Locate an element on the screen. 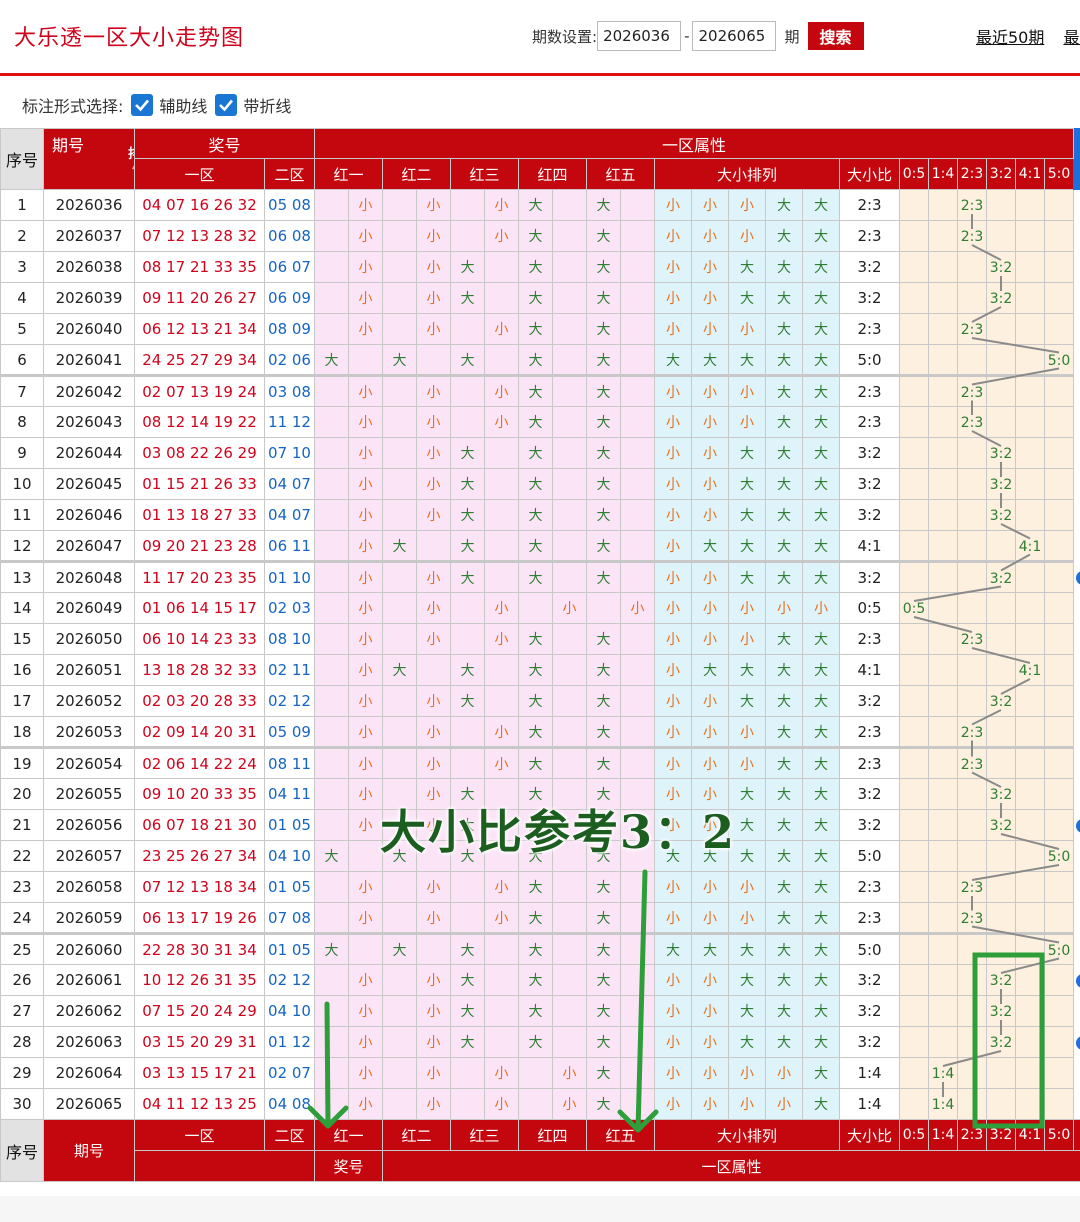 This screenshot has width=1080, height=1222. start-period-input is located at coordinates (639, 36).